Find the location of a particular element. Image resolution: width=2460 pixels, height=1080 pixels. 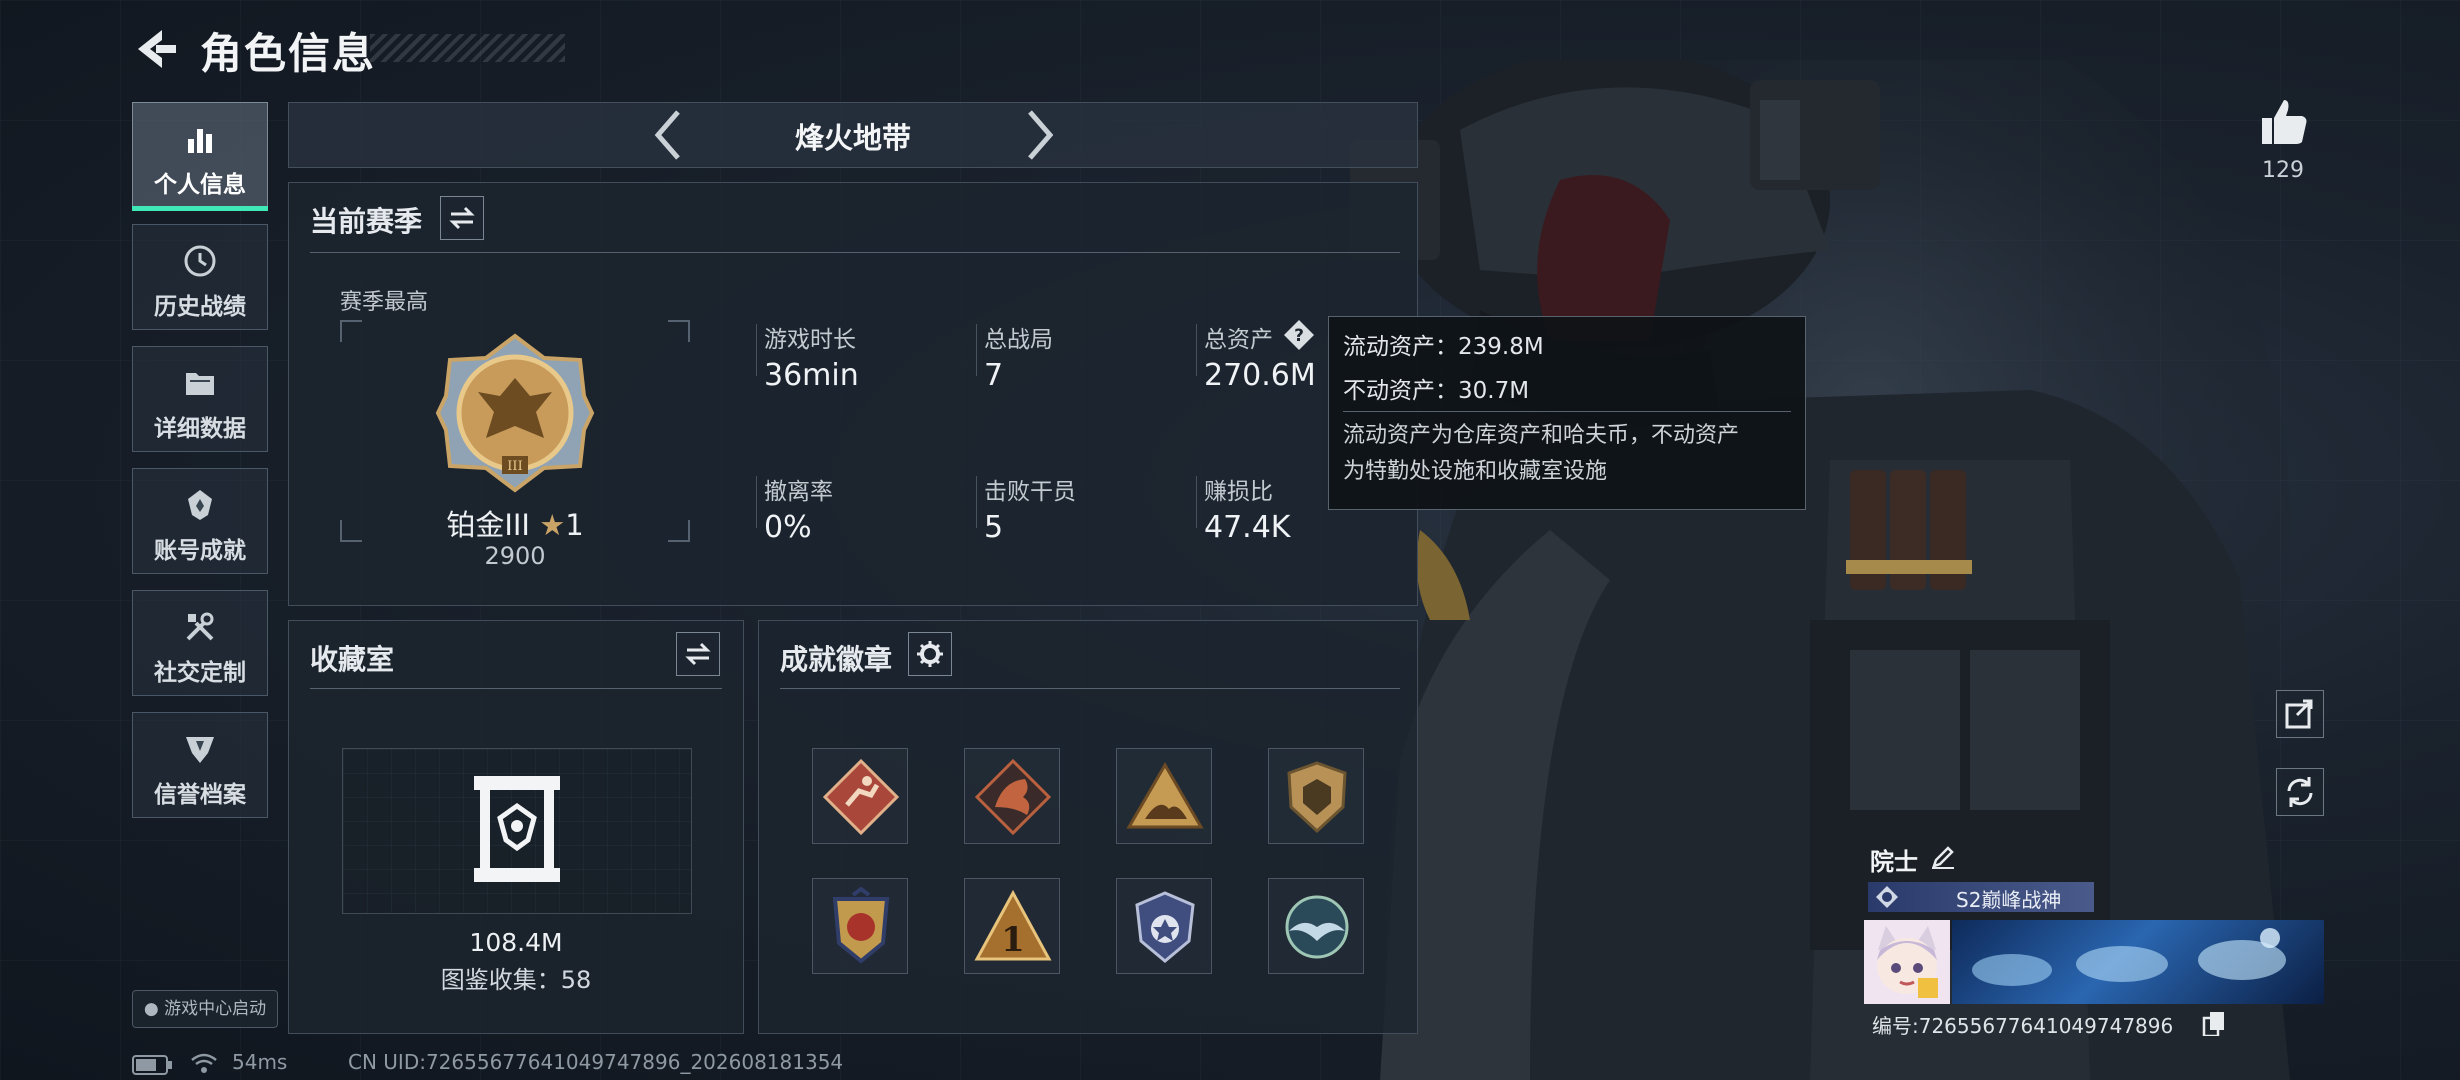

avatar is located at coordinates (1907, 962).